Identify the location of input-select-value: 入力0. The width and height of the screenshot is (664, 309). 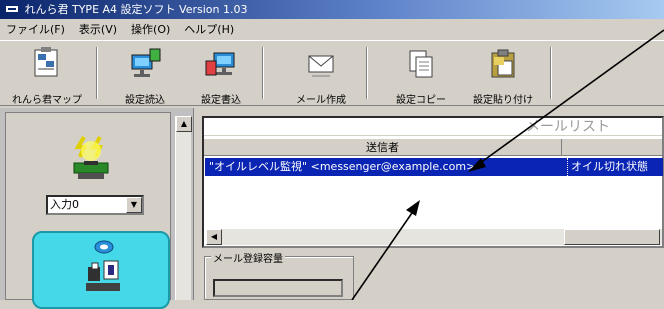
(64, 204).